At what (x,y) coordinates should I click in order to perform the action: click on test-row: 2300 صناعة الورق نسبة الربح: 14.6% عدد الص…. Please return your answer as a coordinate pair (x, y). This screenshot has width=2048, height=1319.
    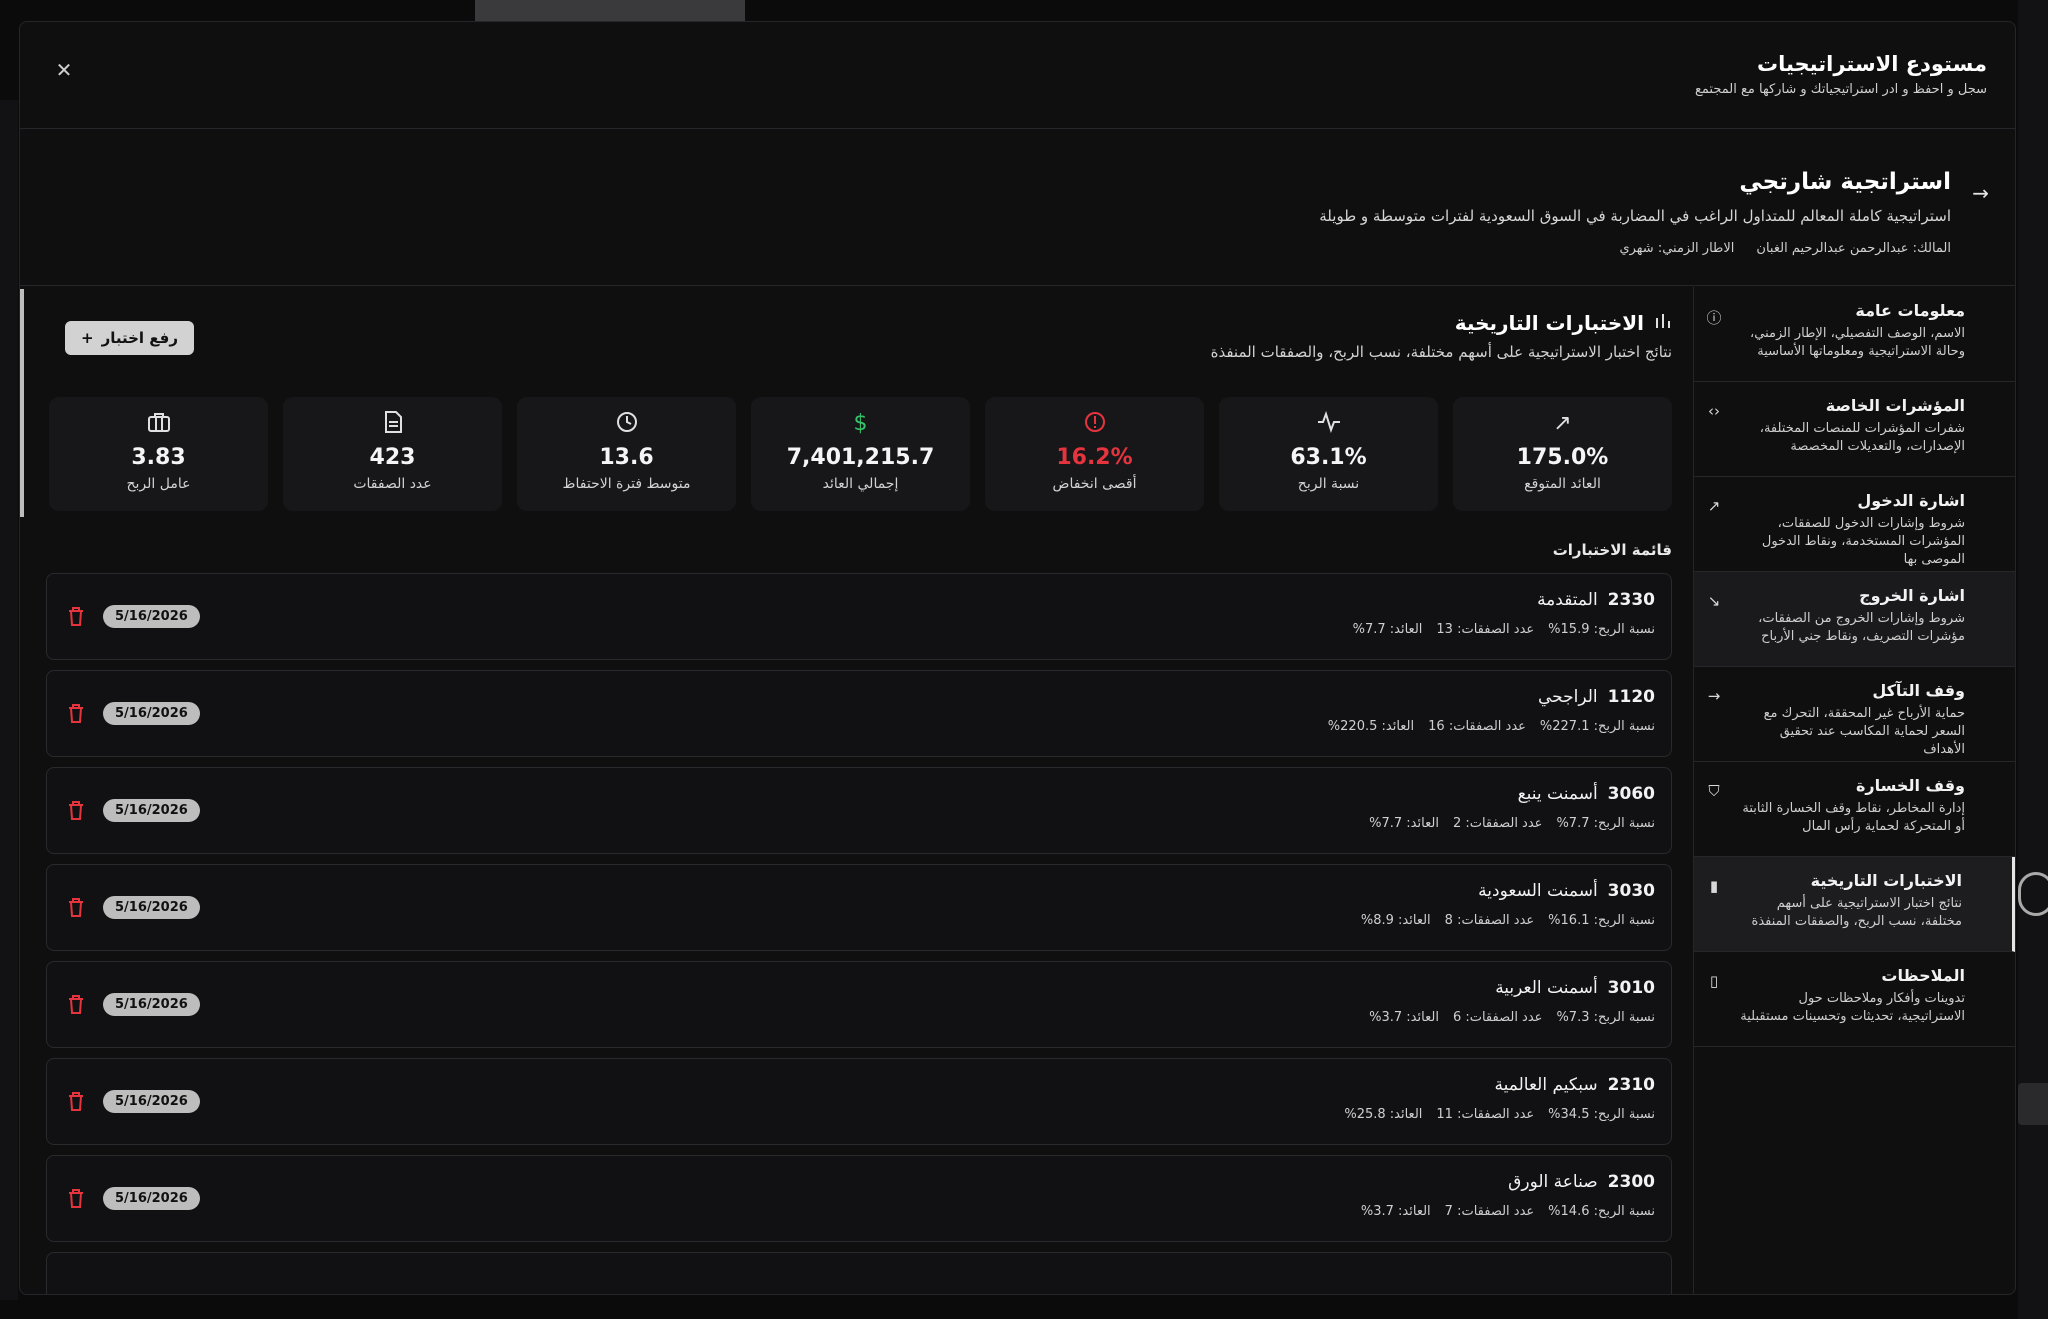
    Looking at the image, I should click on (859, 1198).